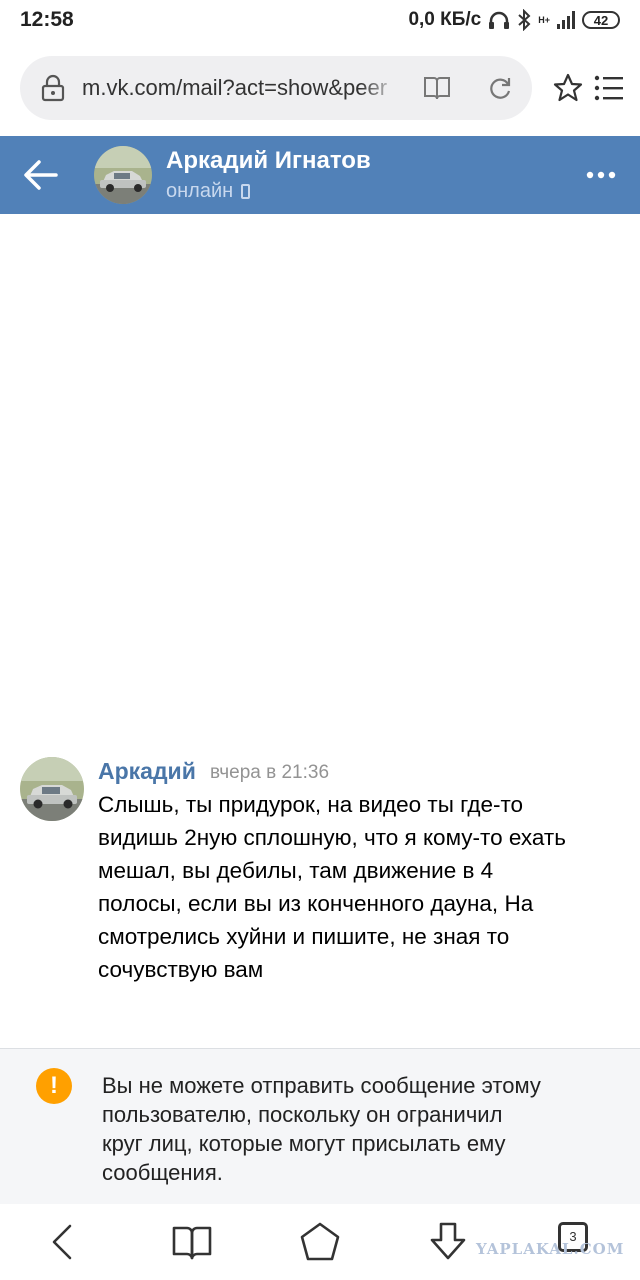  I want to click on message-line: Слышь, ты придурок, на видео ты где-то, so click(311, 804).